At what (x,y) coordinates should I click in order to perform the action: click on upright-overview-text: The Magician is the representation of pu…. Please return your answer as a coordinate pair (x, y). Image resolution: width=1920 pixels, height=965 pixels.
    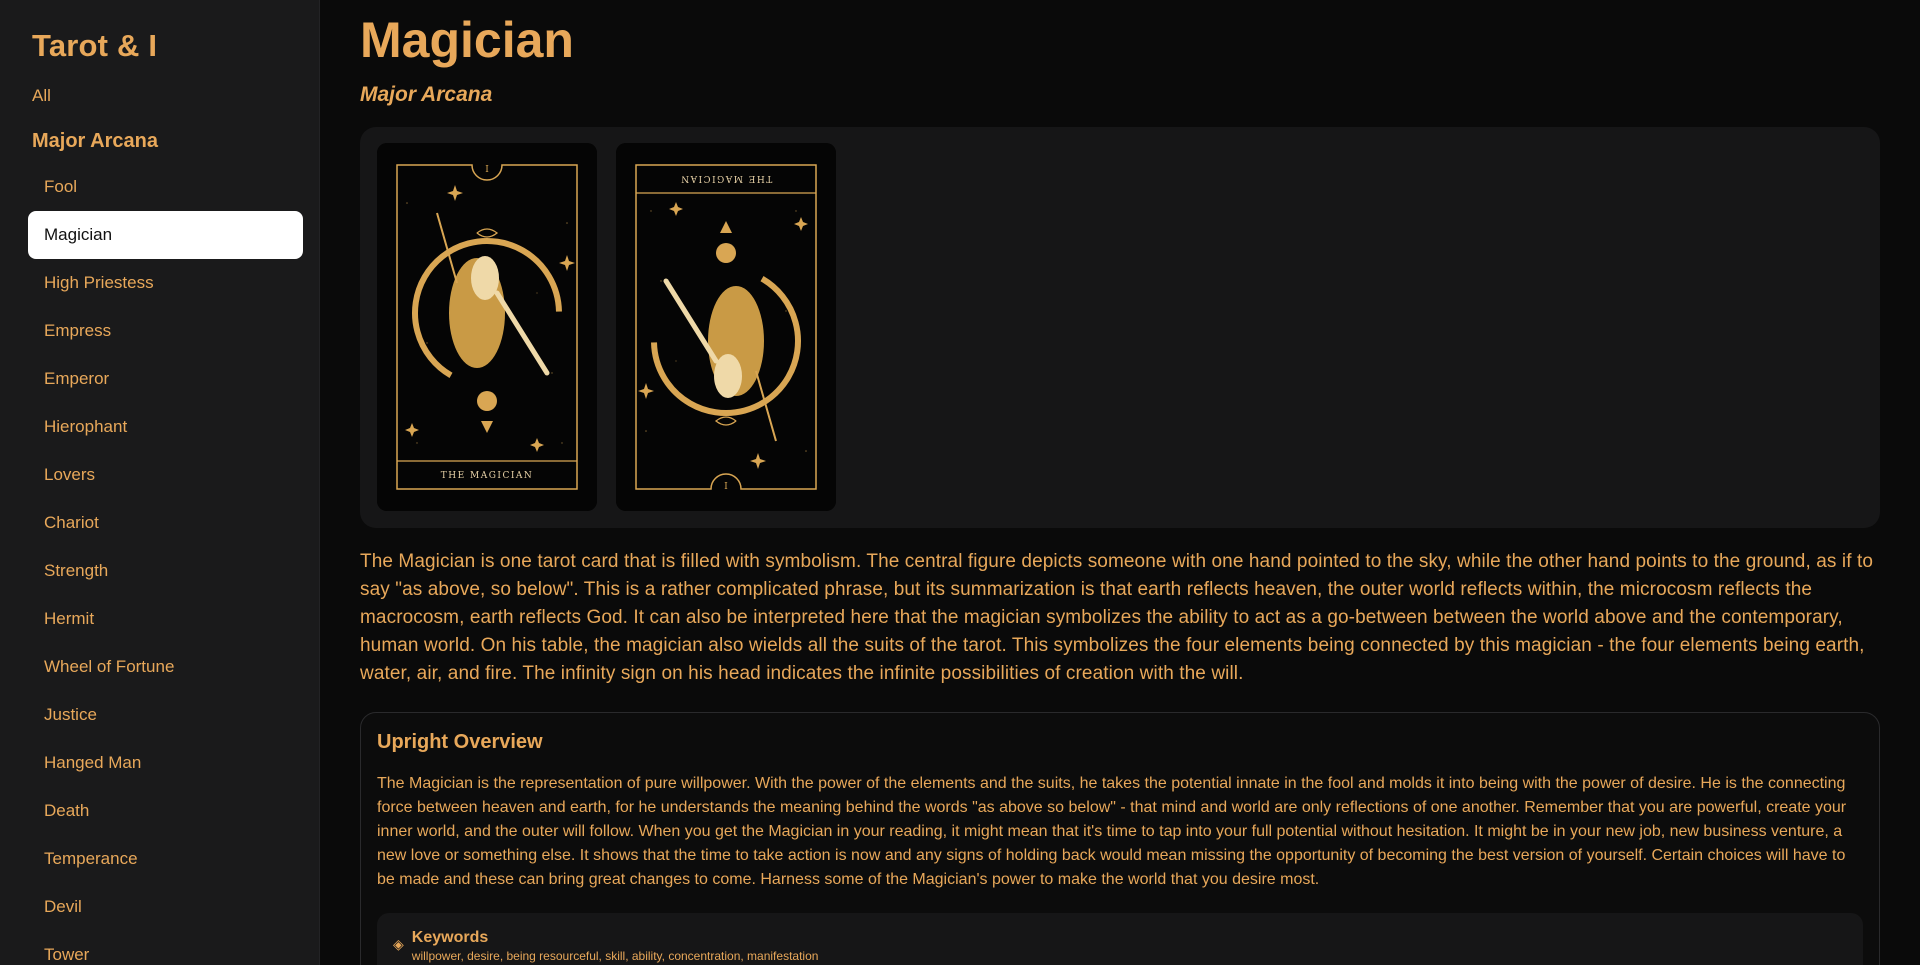
    Looking at the image, I should click on (1112, 831).